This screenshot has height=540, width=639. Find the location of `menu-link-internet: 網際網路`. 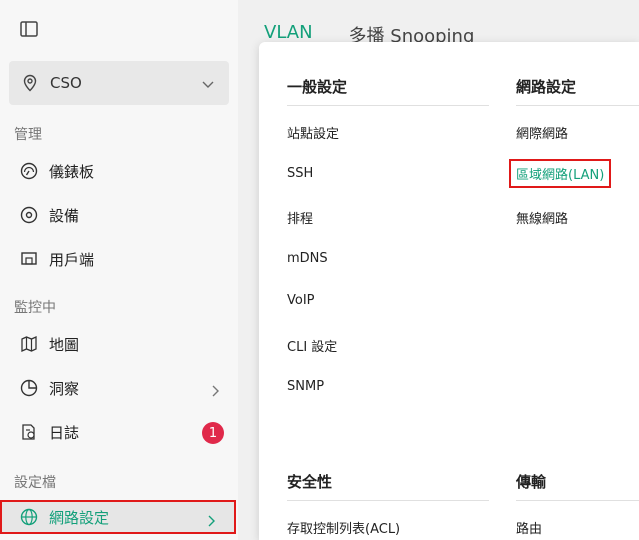

menu-link-internet: 網際網路 is located at coordinates (542, 132).